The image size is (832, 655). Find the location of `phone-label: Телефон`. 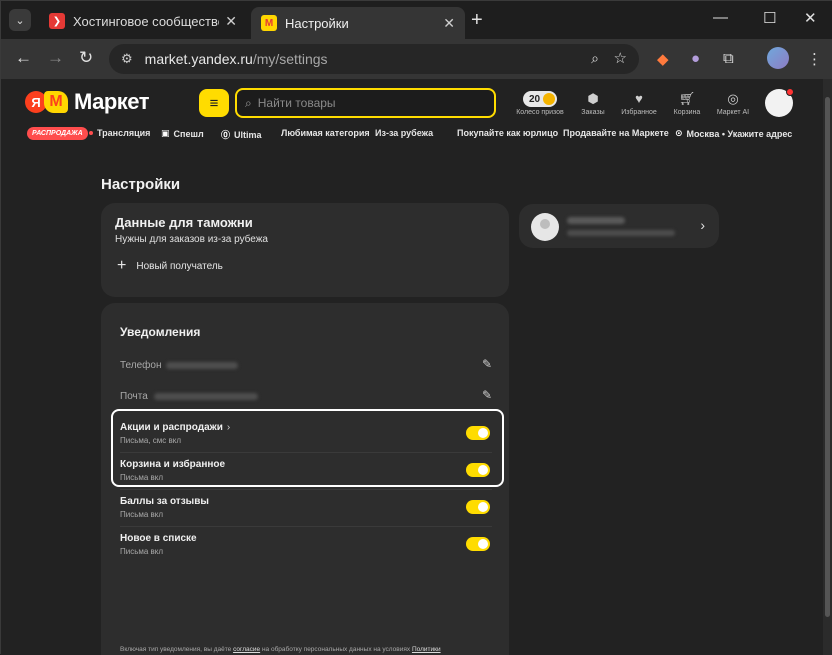

phone-label: Телефон is located at coordinates (141, 365).